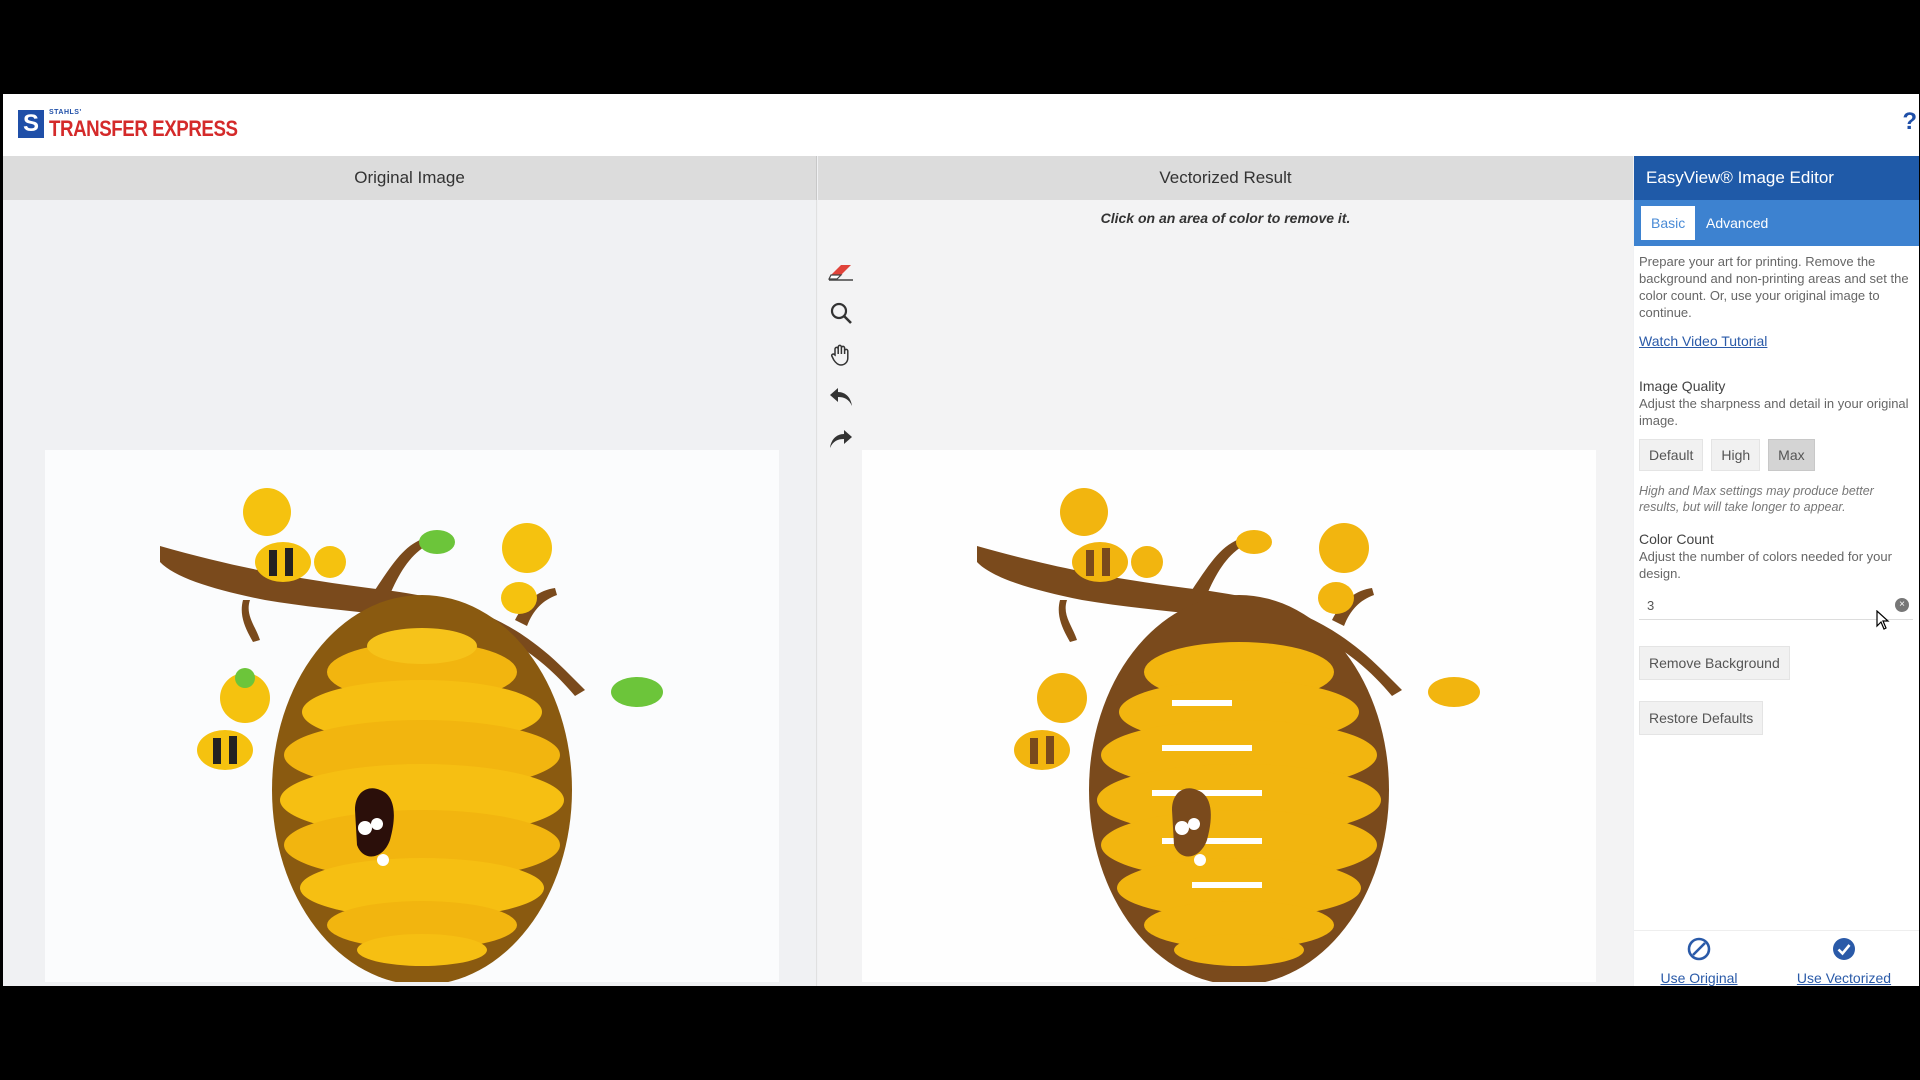 The width and height of the screenshot is (1920, 1080). What do you see at coordinates (1703, 341) in the screenshot?
I see `watch-video-tutorial-link: Watch Video Tutorial` at bounding box center [1703, 341].